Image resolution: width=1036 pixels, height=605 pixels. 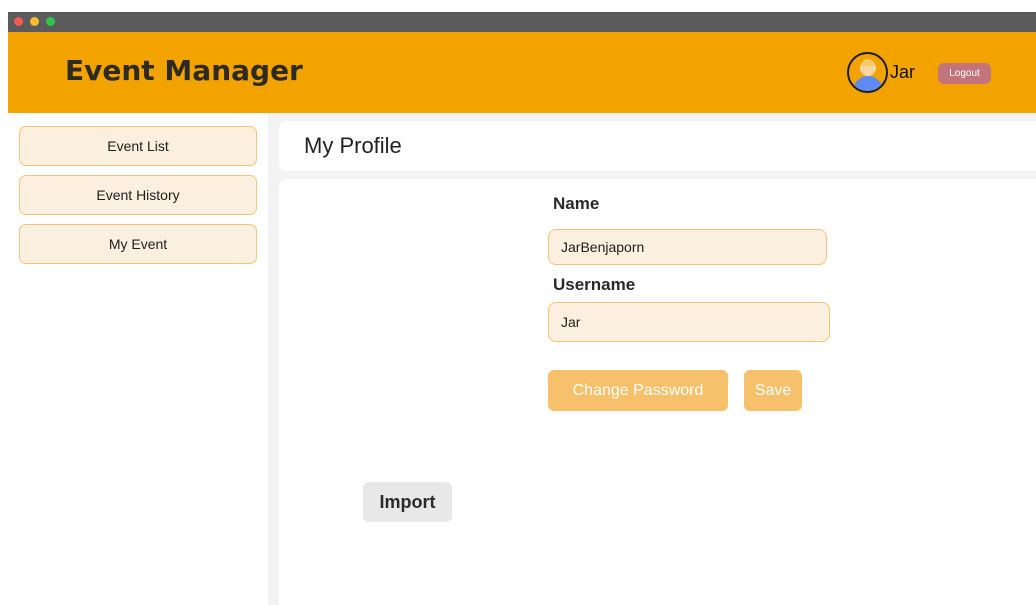 I want to click on page-title: My Profile, so click(x=353, y=145).